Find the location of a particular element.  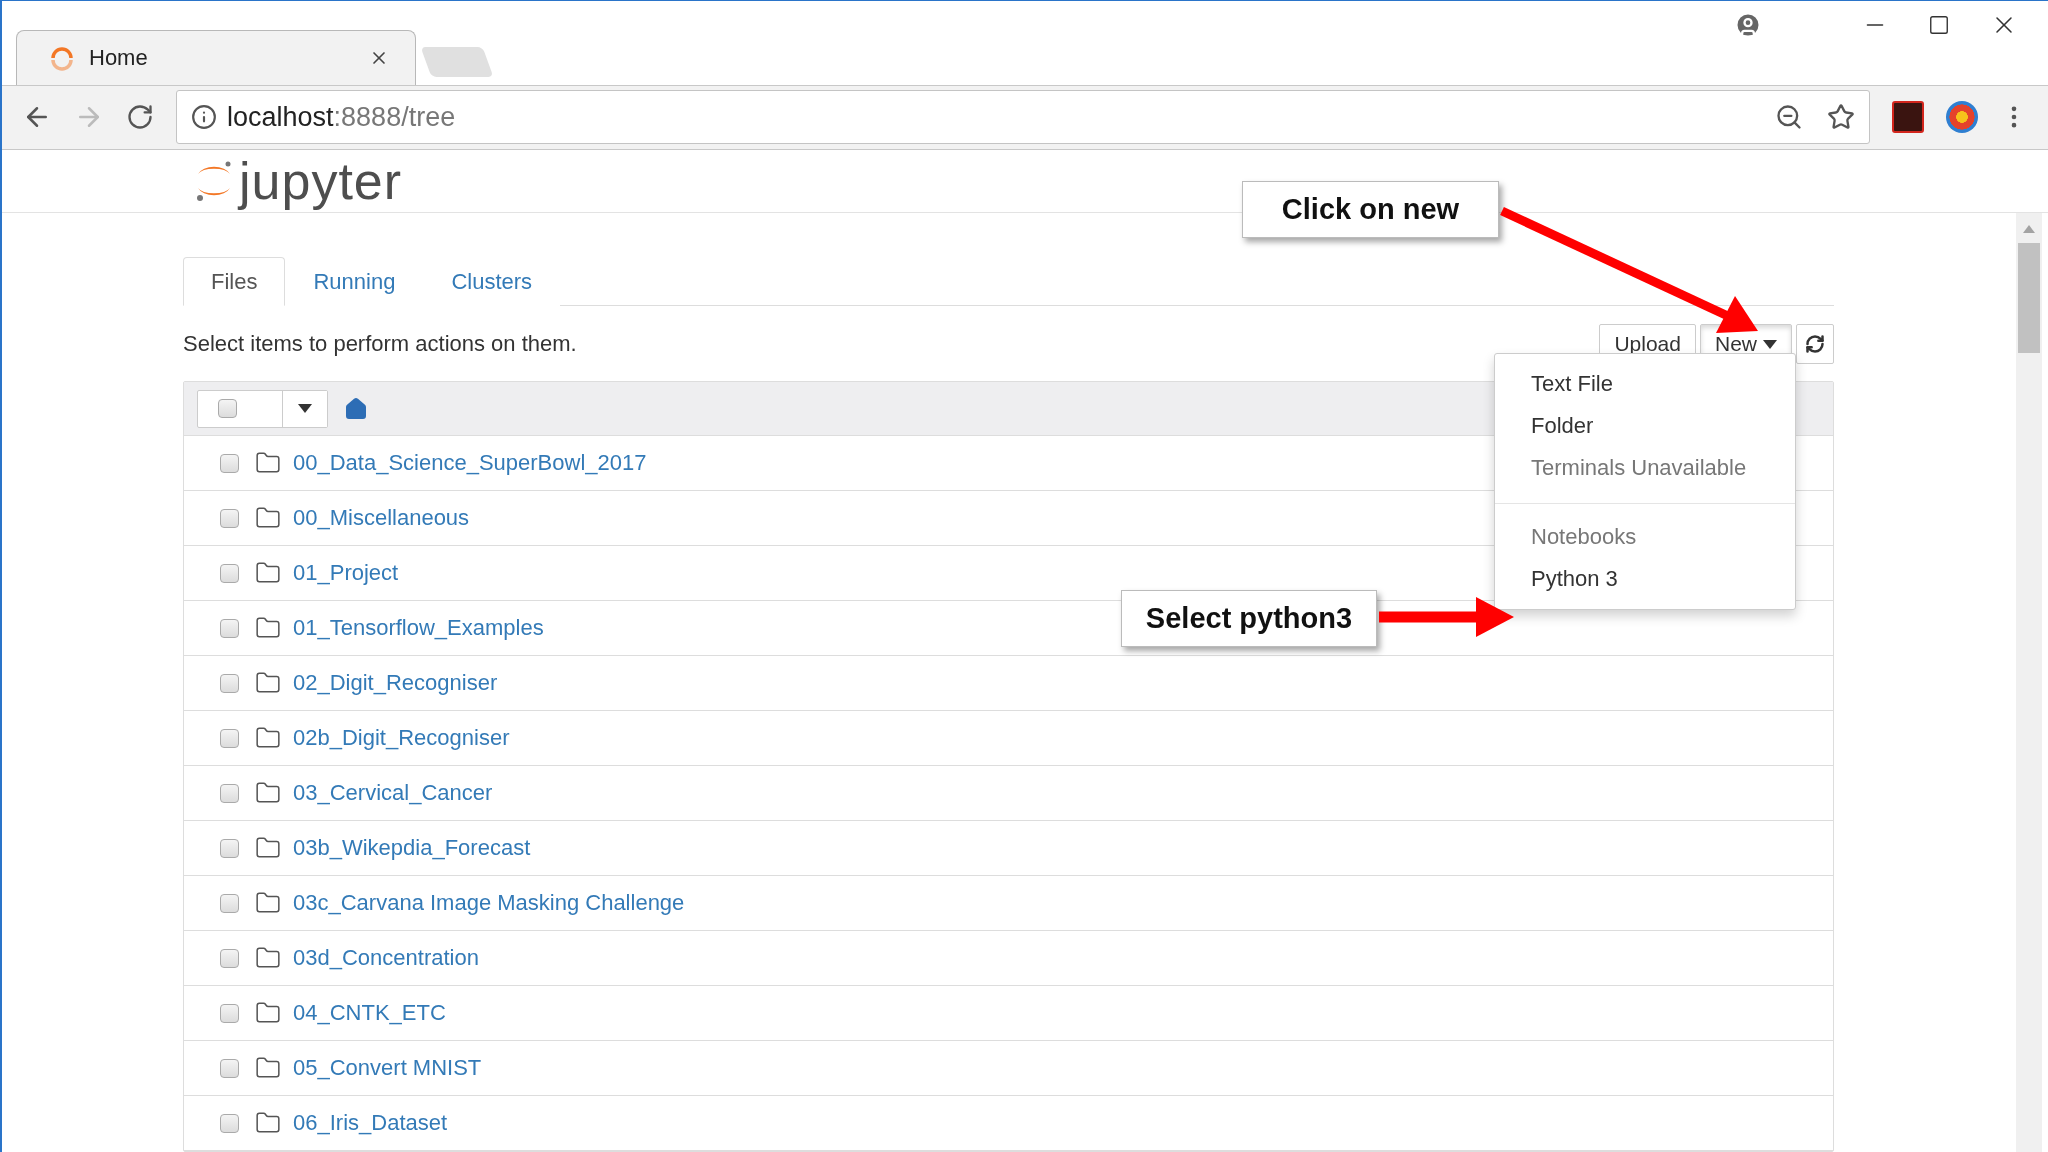

home-icon is located at coordinates (356, 408).